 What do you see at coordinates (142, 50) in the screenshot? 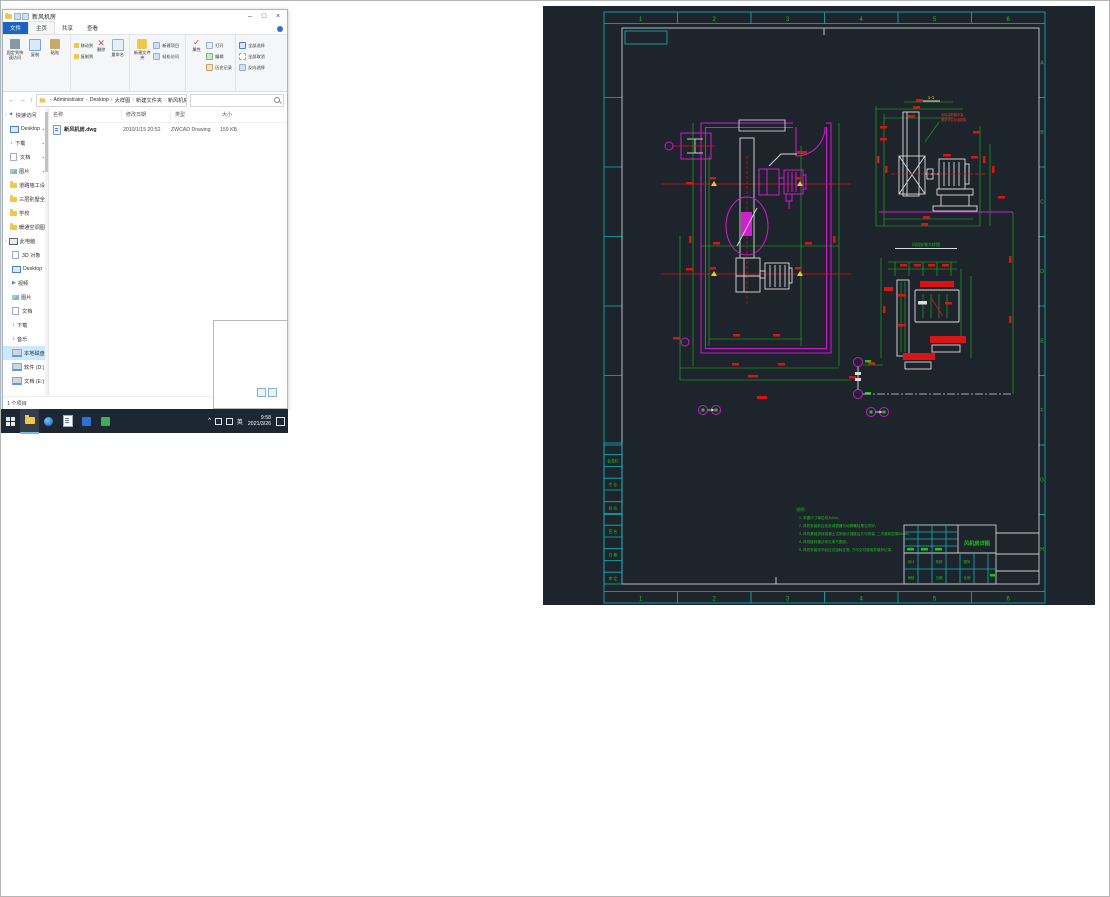
I see `new-folder-button: 新建文件夹` at bounding box center [142, 50].